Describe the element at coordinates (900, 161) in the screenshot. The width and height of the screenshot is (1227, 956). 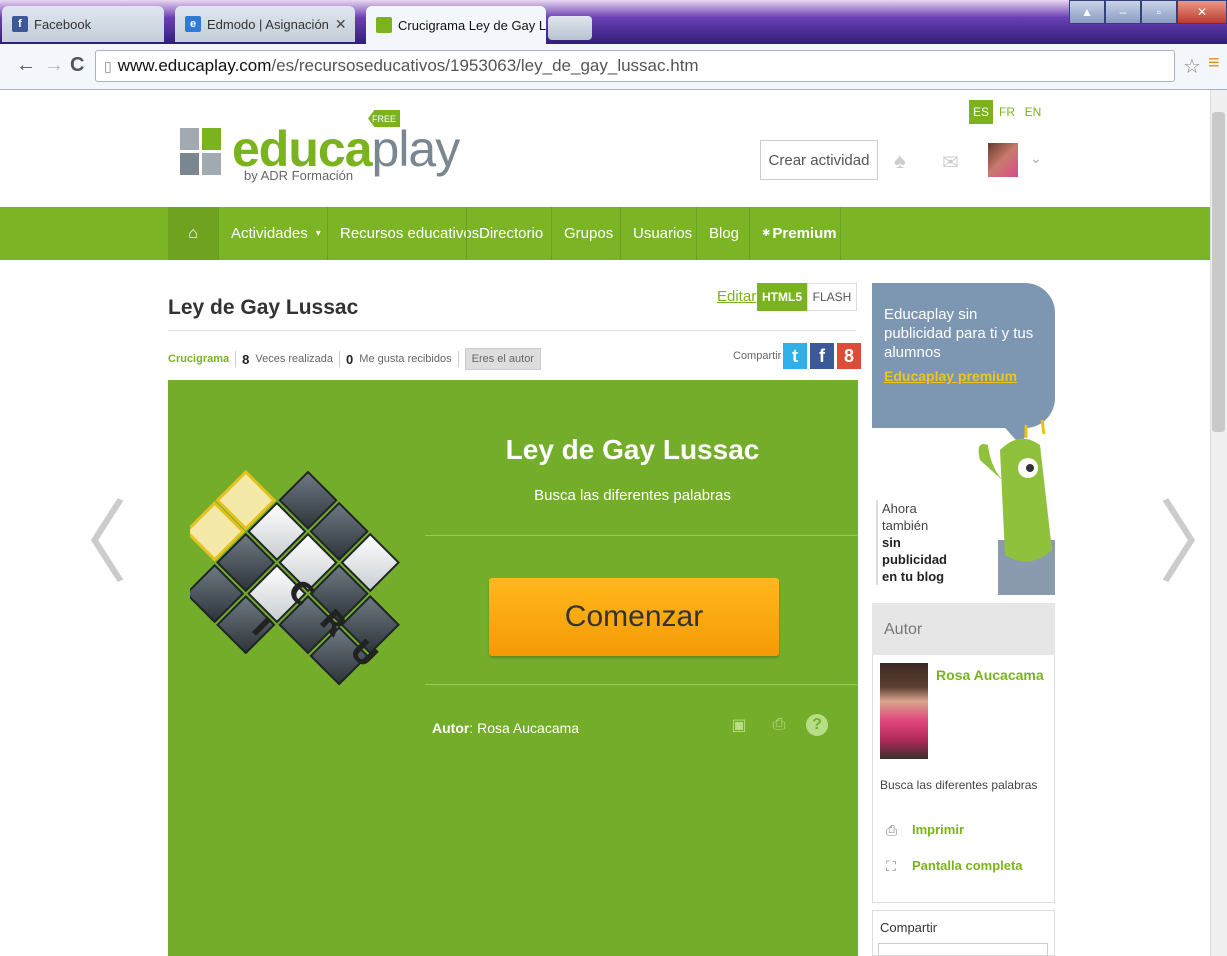
I see `bell-icon: ♠` at that location.